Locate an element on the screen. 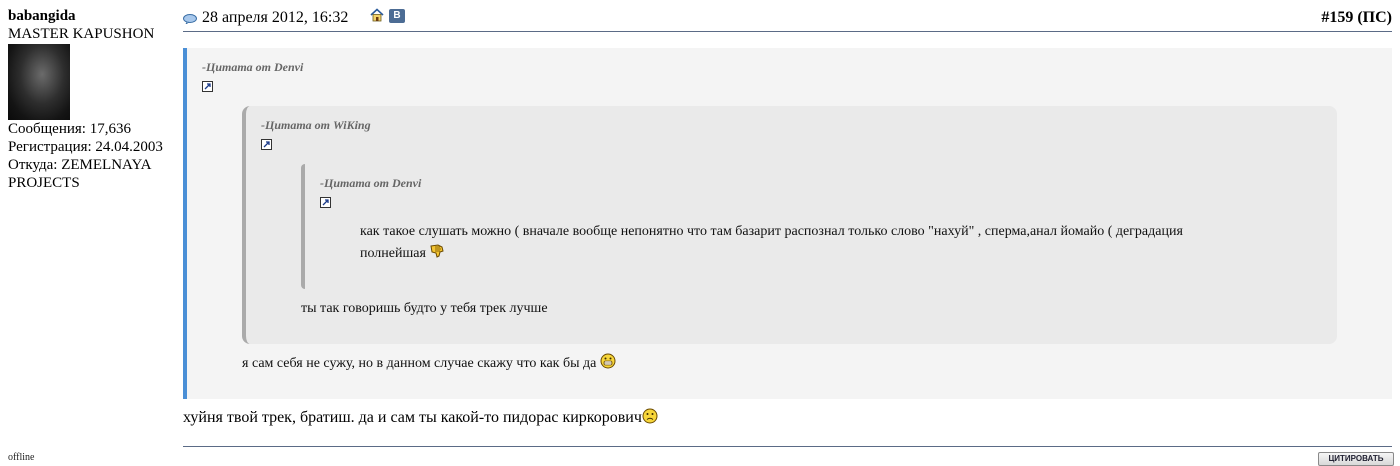 The image size is (1400, 466). post-number: #159 (ПС) is located at coordinates (1356, 18).